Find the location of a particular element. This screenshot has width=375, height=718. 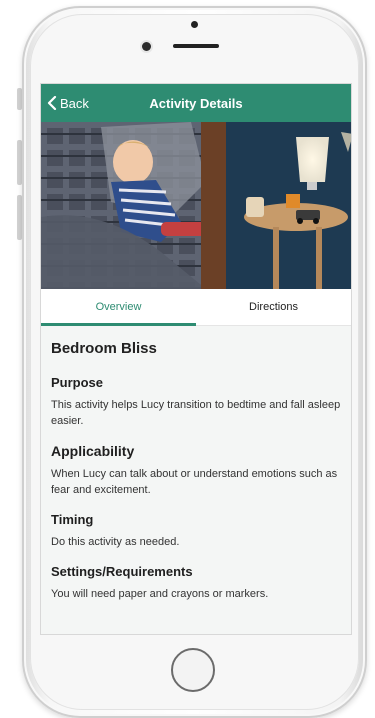

tab-bar: Overview Directions is located at coordinates (196, 307).